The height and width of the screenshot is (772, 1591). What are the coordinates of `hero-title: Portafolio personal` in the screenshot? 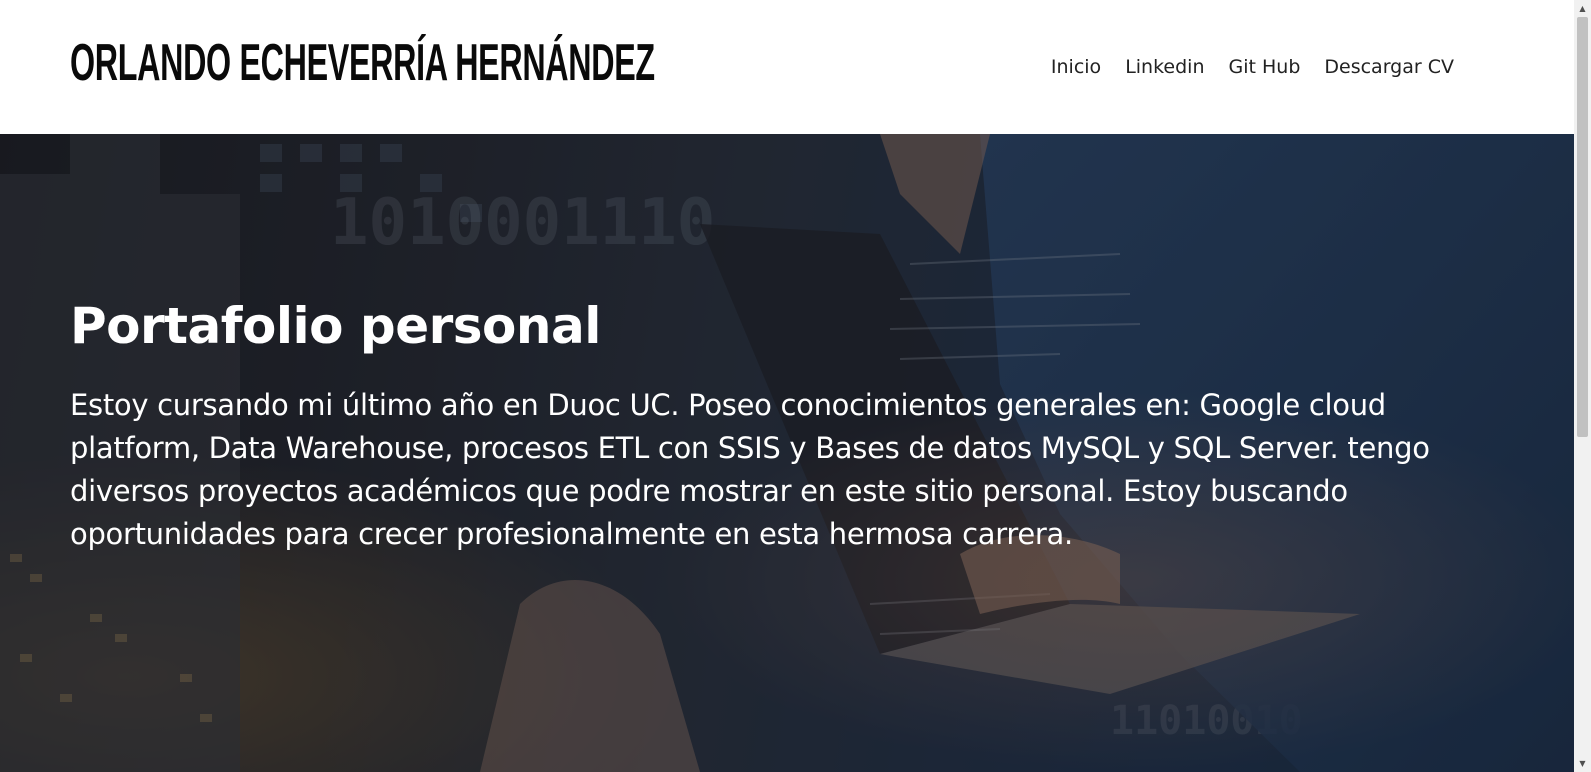 It's located at (335, 326).